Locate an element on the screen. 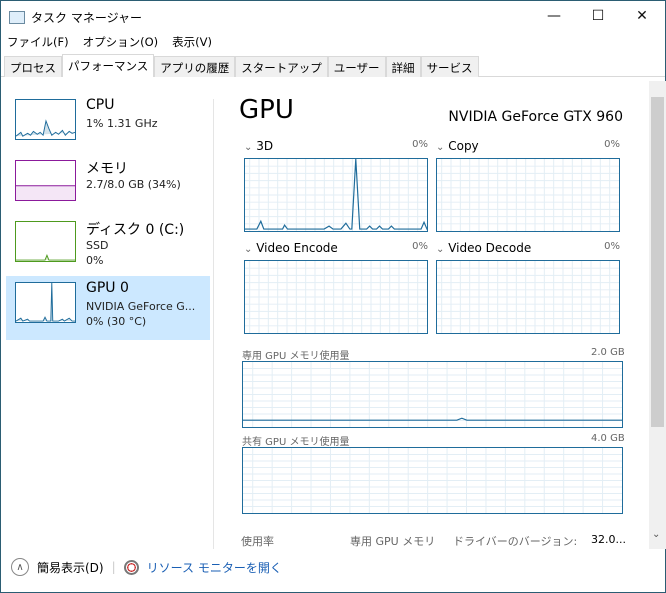  scrollbar-thumb is located at coordinates (657, 262).